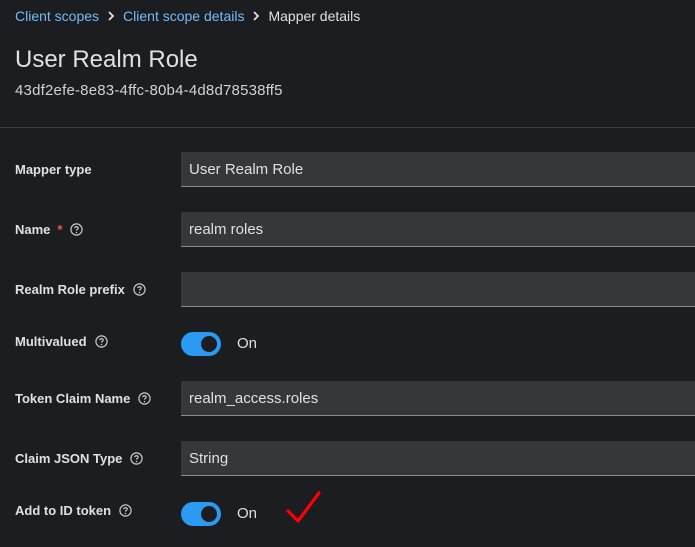 The height and width of the screenshot is (547, 695). I want to click on claim-json-type-label: Claim JSON Type, so click(79, 458).